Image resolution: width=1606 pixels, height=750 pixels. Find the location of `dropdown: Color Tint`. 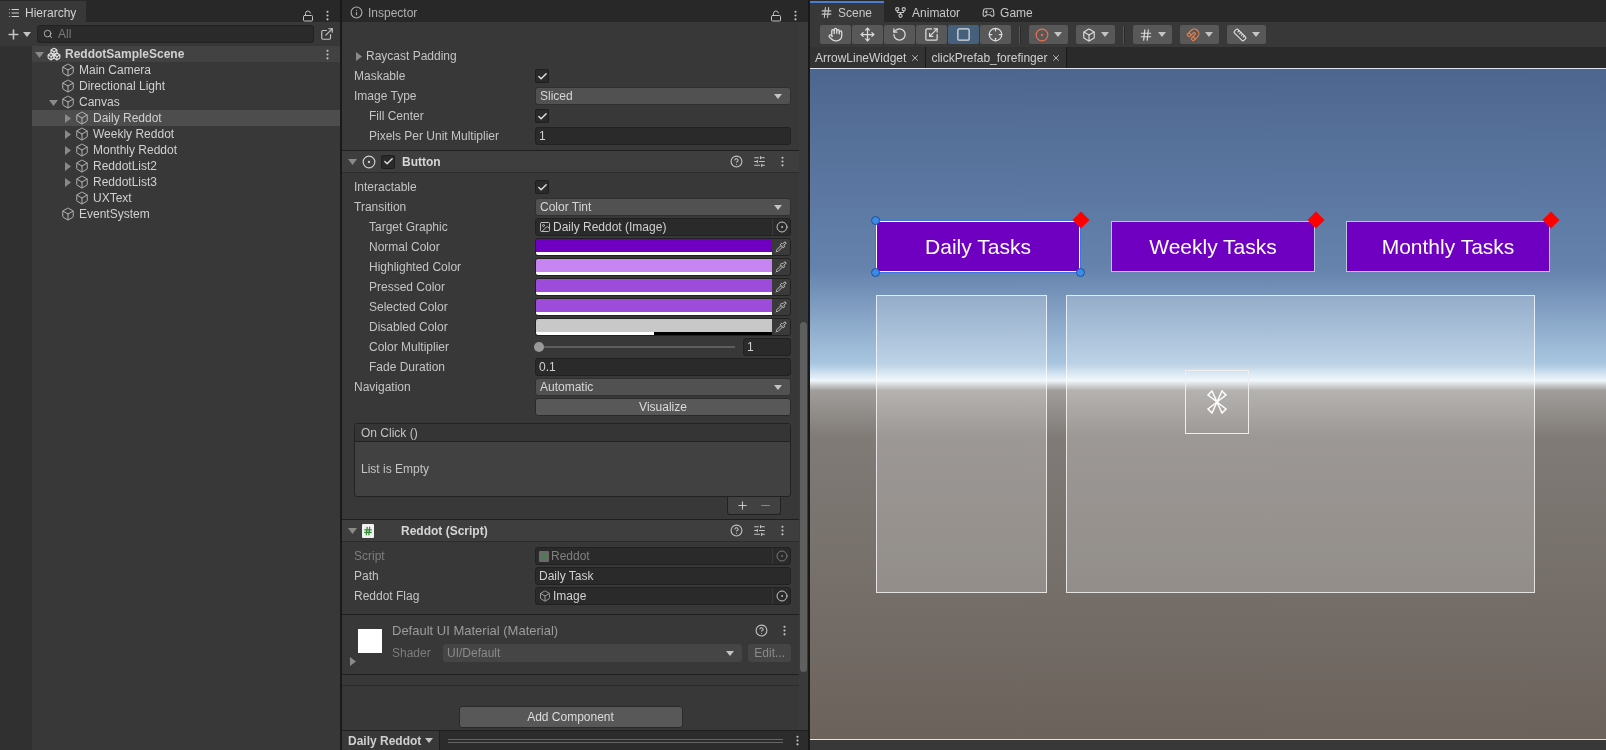

dropdown: Color Tint is located at coordinates (663, 207).